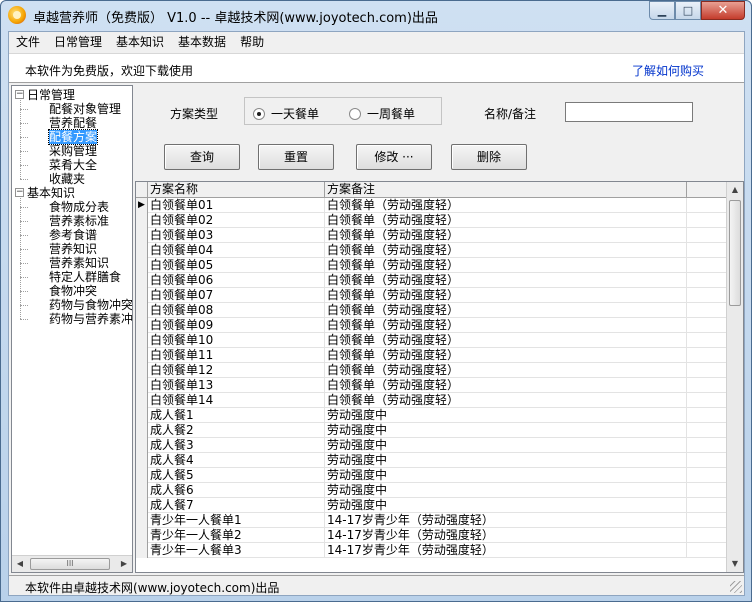  I want to click on cell-plan-name: 成人餐7, so click(236, 505).